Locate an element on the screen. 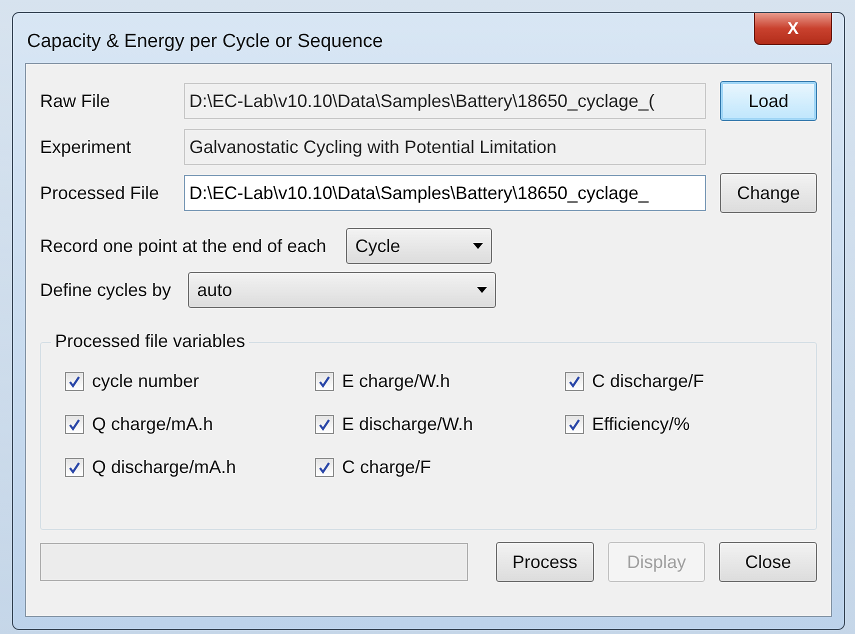  text-field: D:\EC-Lab\v10.10\Data\Samples\Battery\18650_cyclage_ is located at coordinates (445, 193).